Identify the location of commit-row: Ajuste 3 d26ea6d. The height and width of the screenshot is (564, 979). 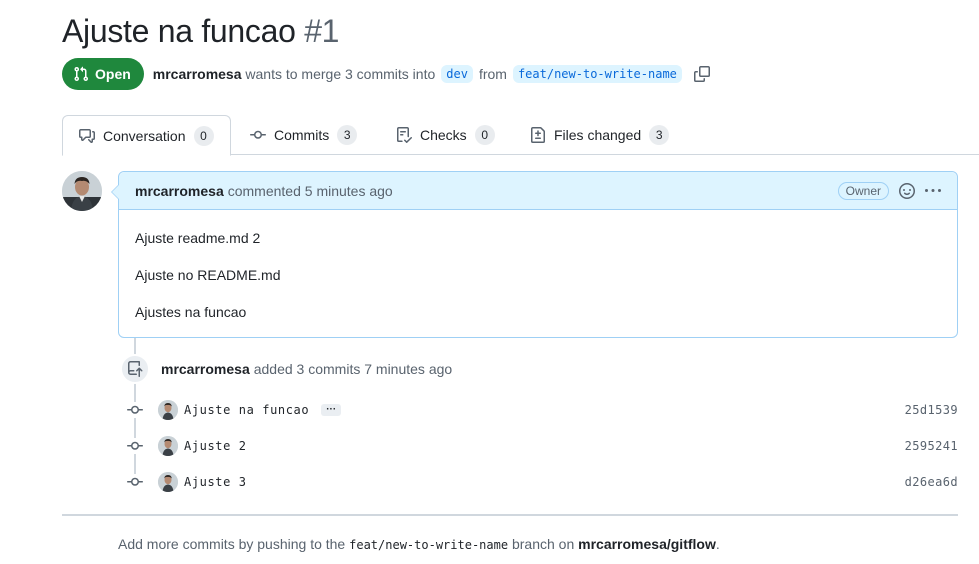
(542, 482).